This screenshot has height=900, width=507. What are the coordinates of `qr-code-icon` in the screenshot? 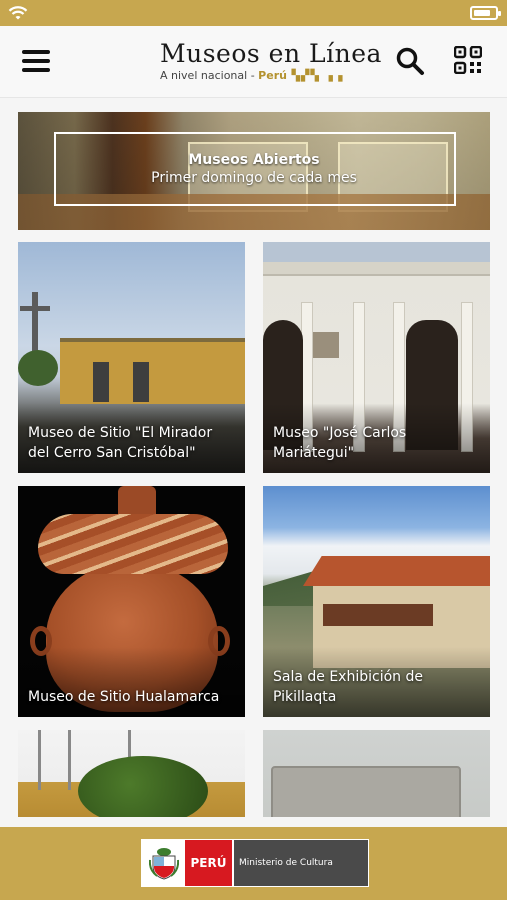 It's located at (468, 60).